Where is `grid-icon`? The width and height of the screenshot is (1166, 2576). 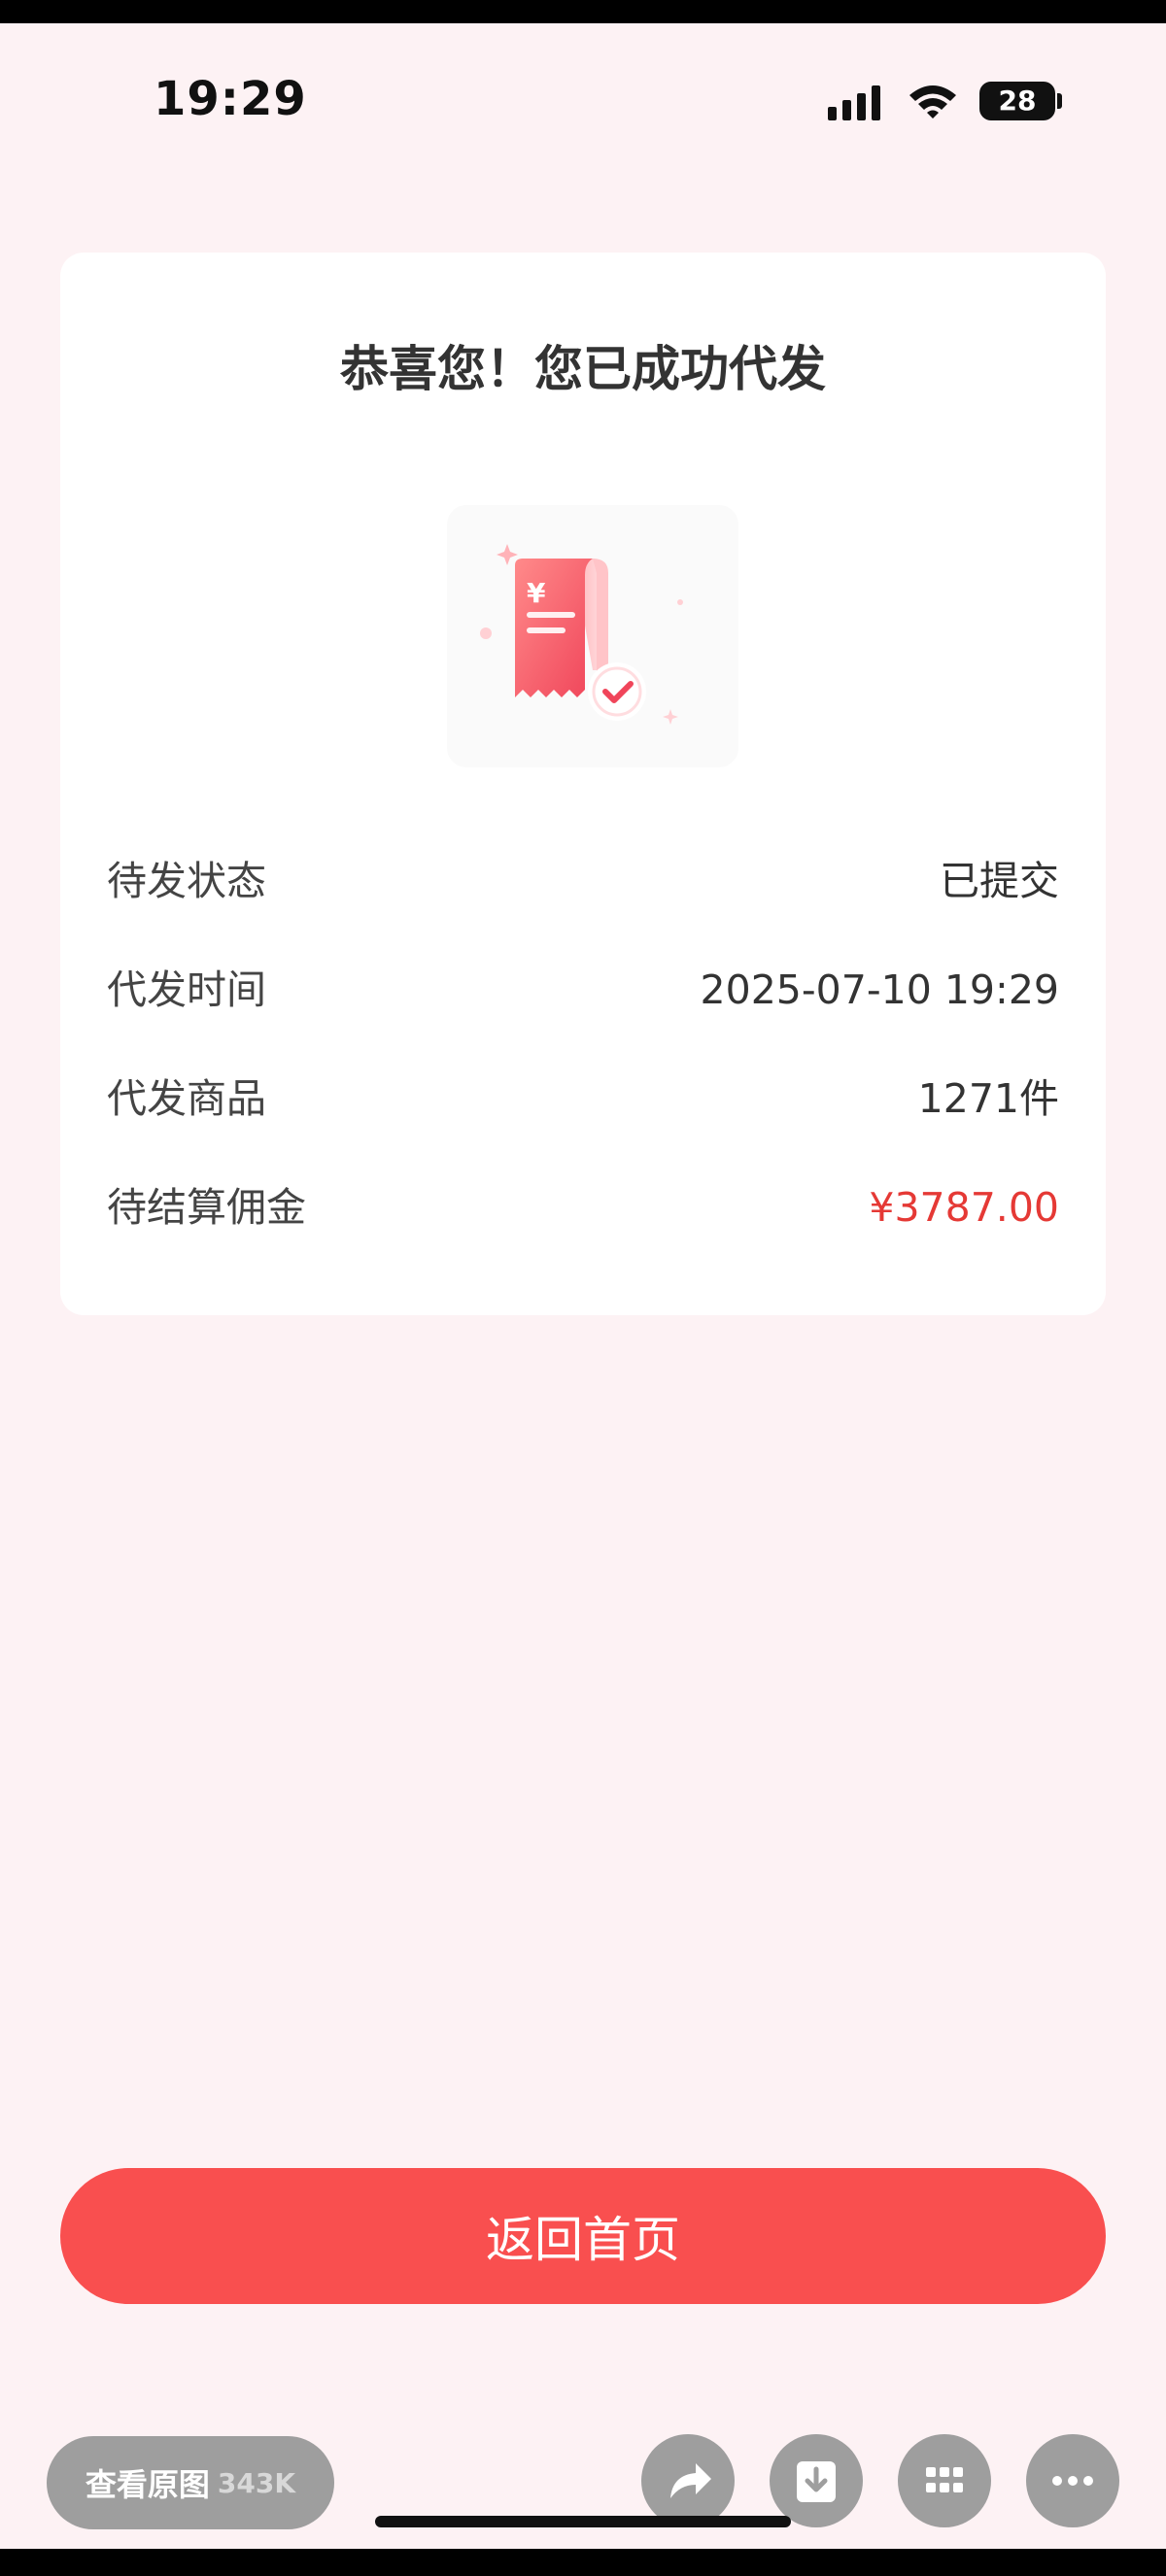
grid-icon is located at coordinates (944, 2479).